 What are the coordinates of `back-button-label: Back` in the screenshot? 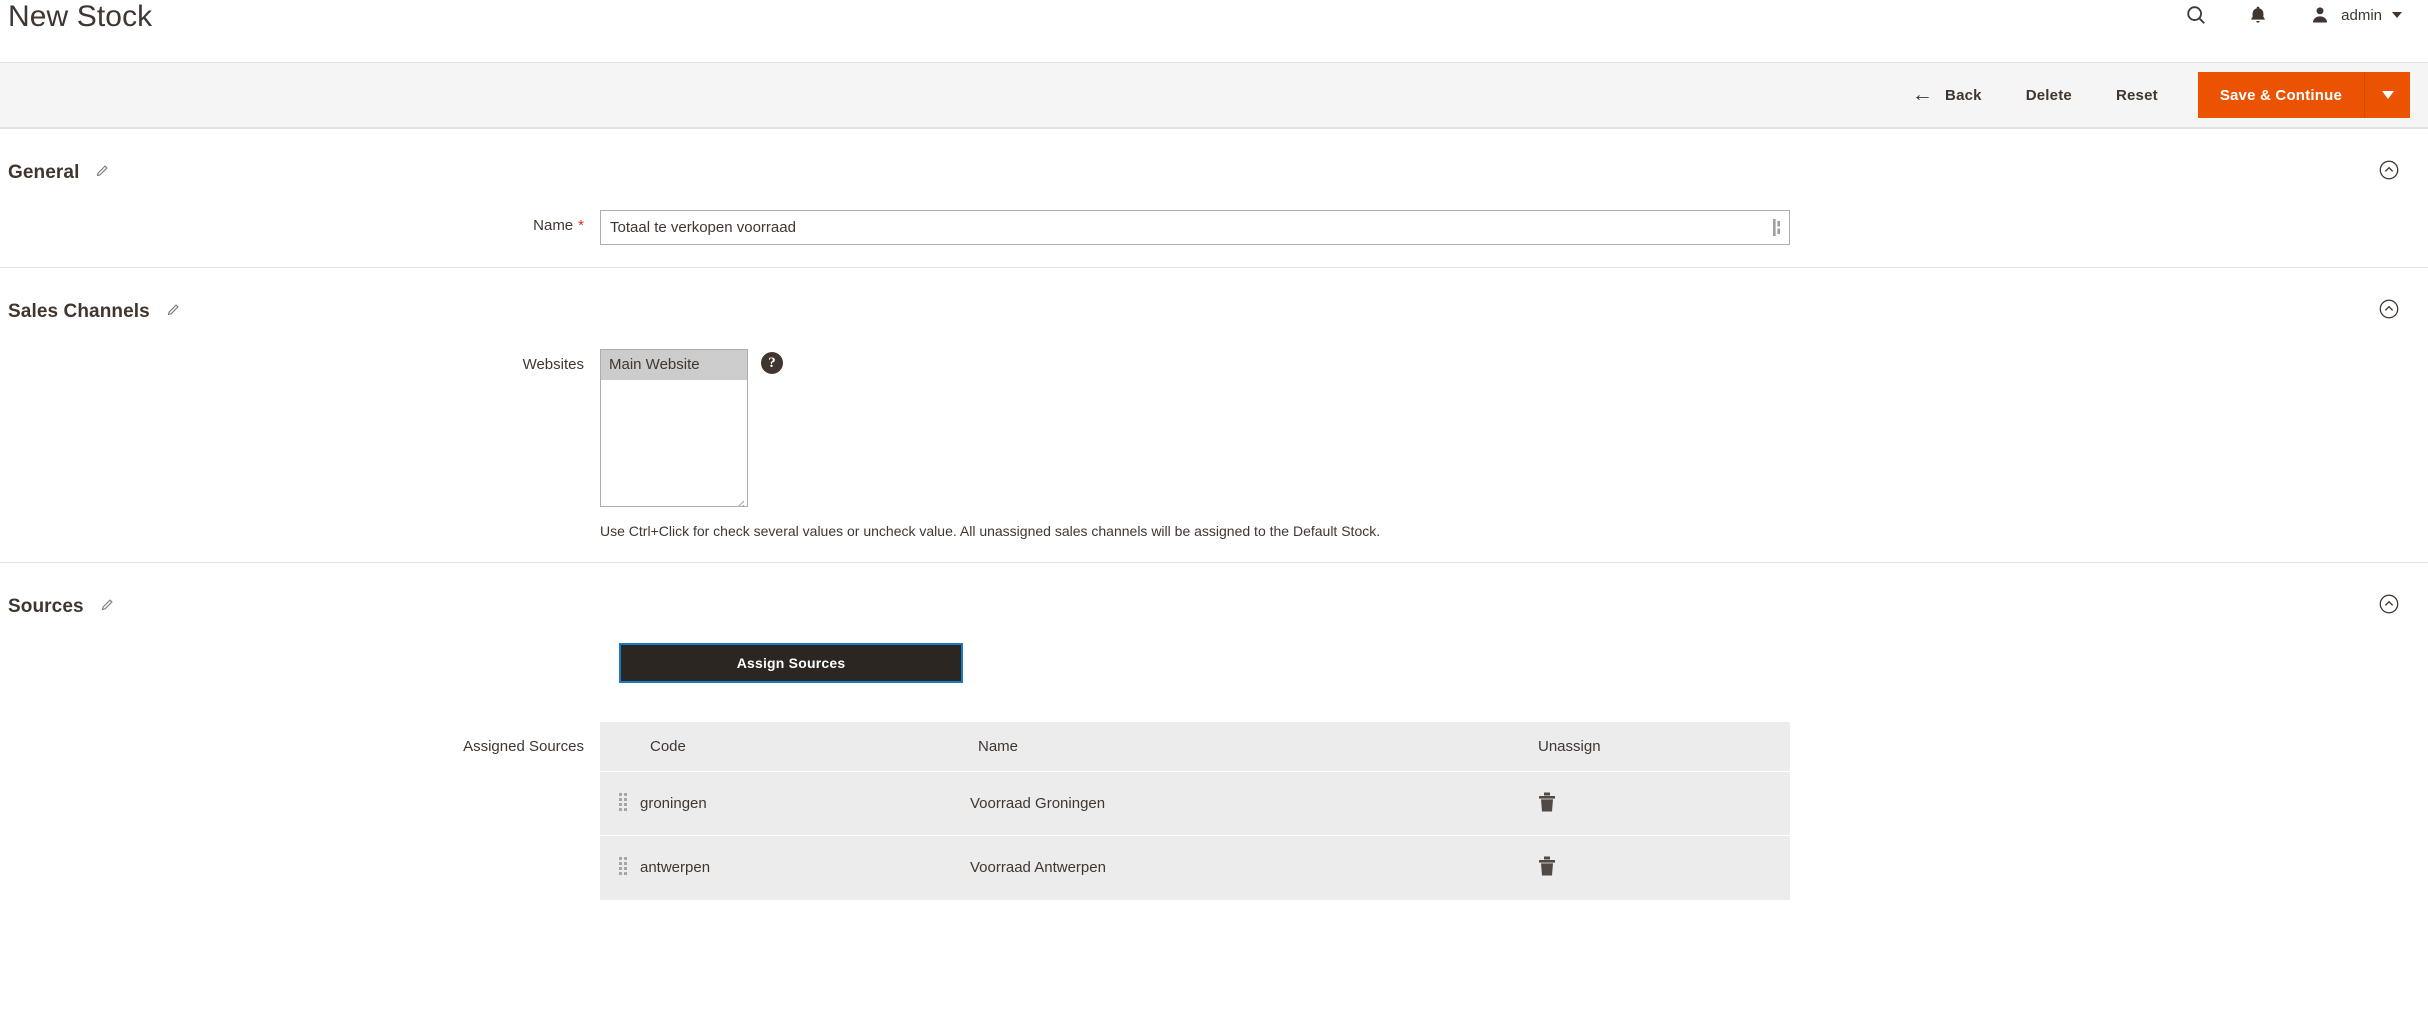 It's located at (1963, 95).